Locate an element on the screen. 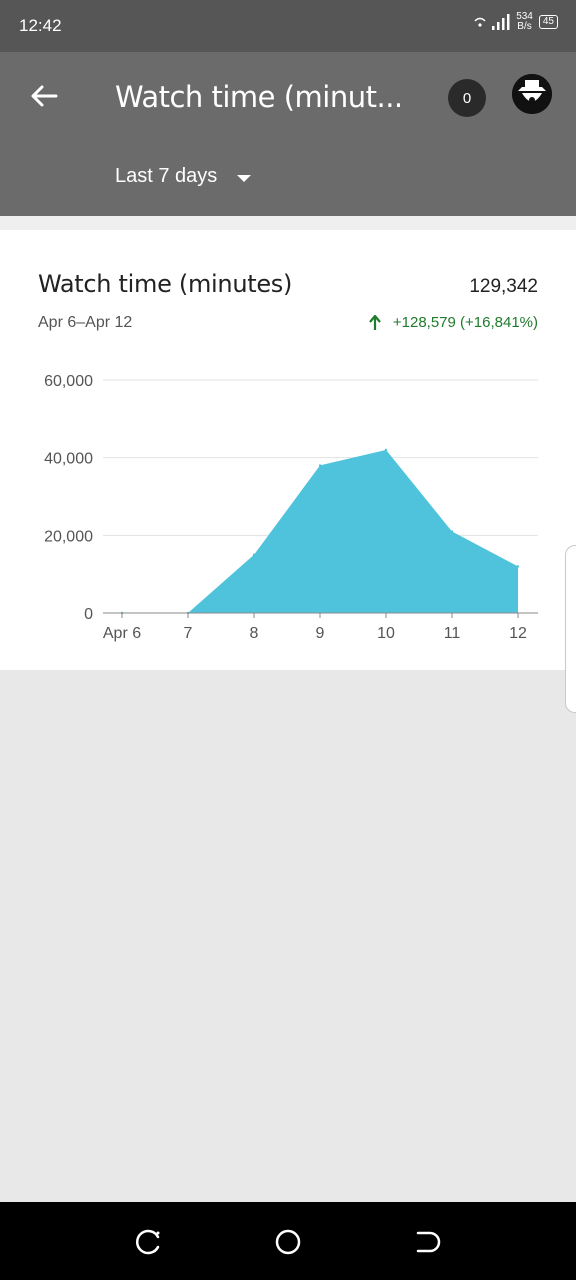 This screenshot has height=1280, width=576. delta-value: +128,579 (+16,841%) is located at coordinates (465, 322).